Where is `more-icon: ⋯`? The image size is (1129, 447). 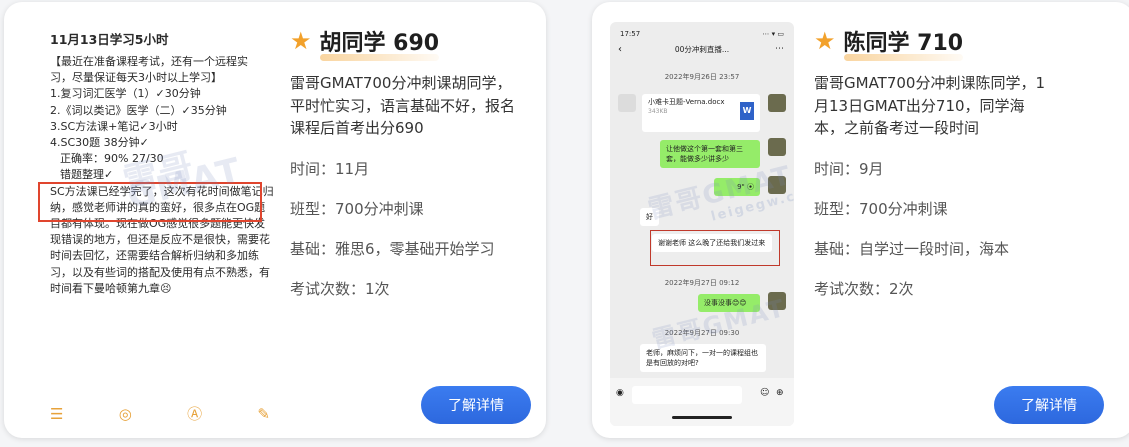
more-icon: ⋯ is located at coordinates (779, 49).